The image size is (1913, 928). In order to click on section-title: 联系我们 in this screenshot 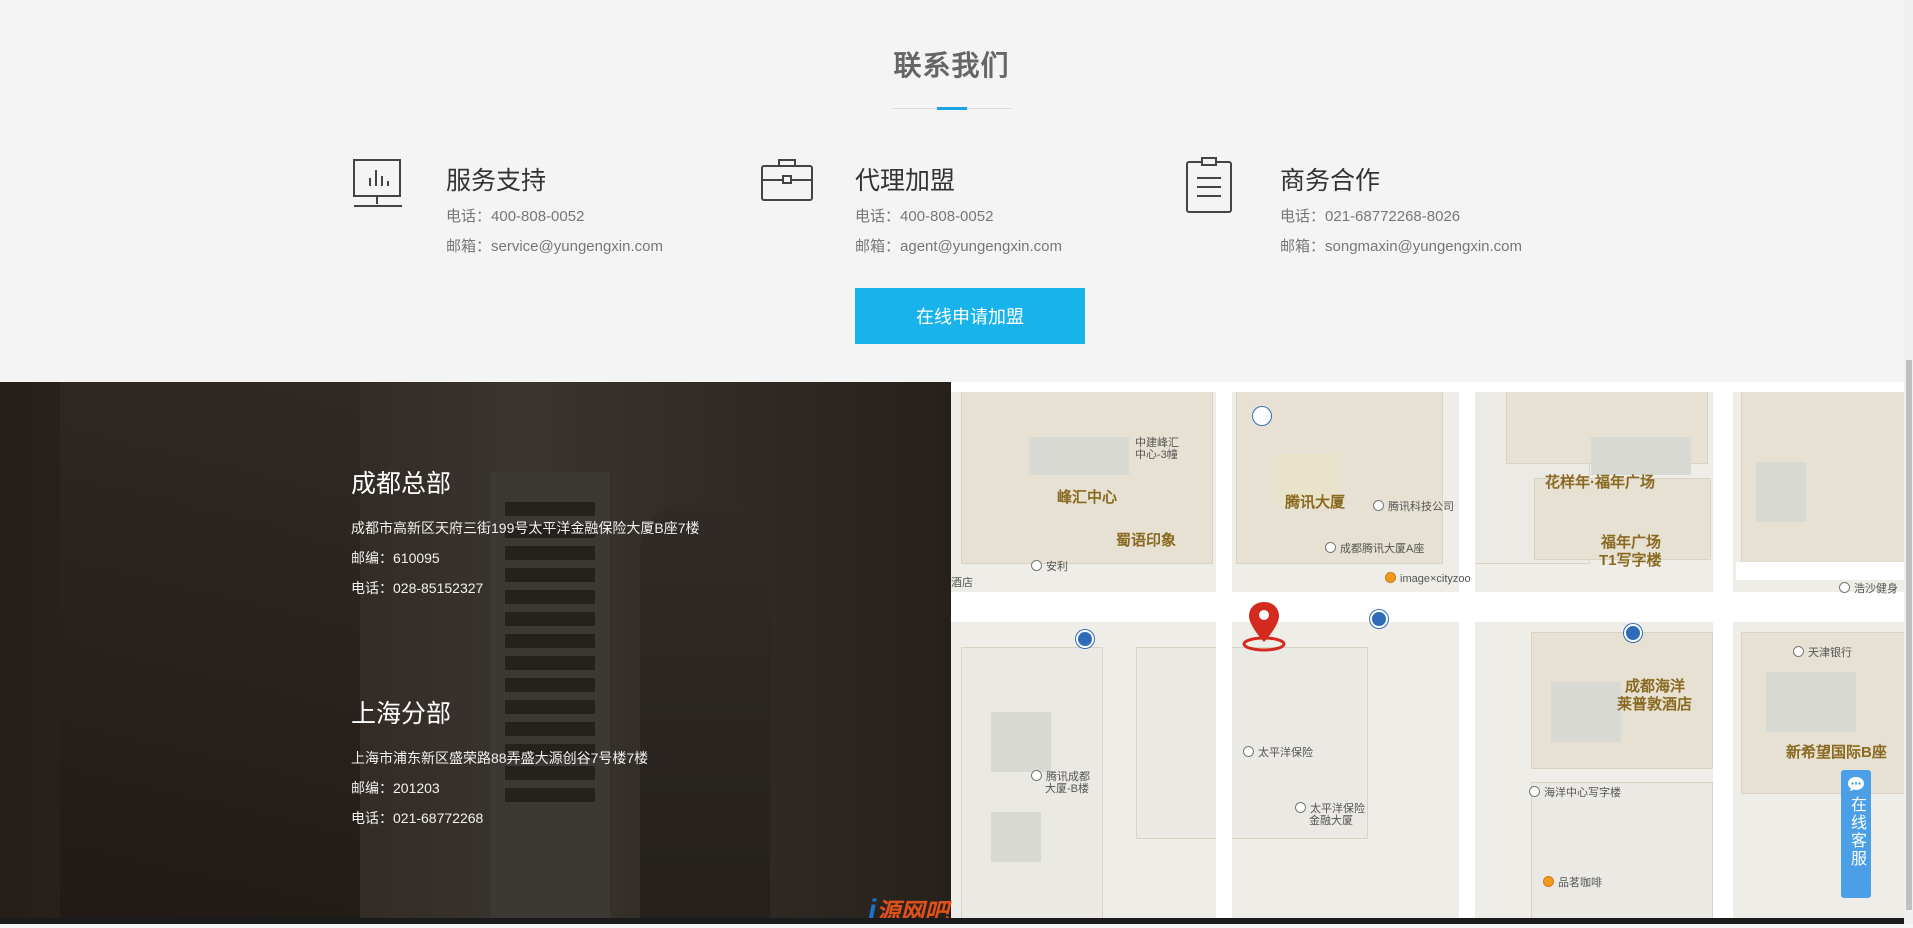, I will do `click(951, 65)`.